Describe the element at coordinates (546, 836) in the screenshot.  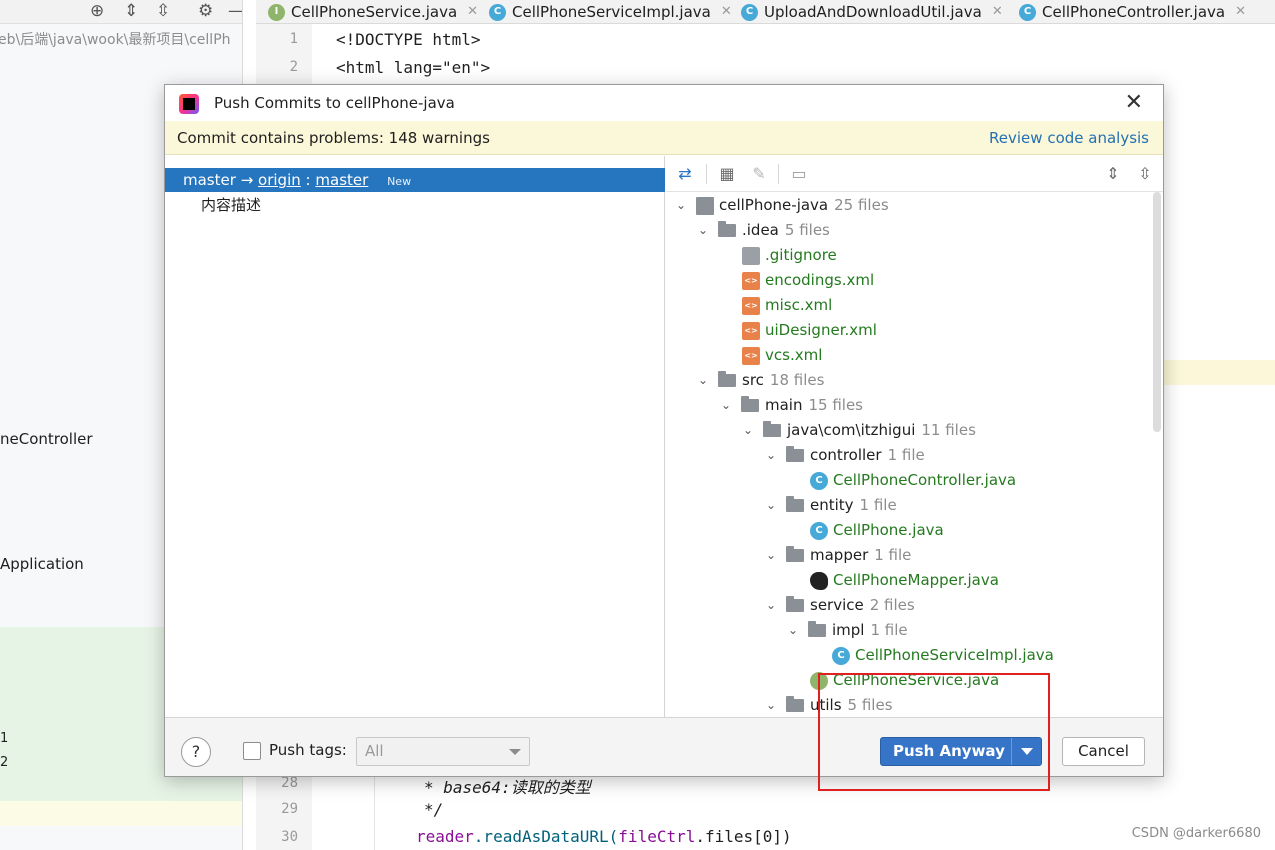
I see `code-token: .readAsDataURL(` at that location.